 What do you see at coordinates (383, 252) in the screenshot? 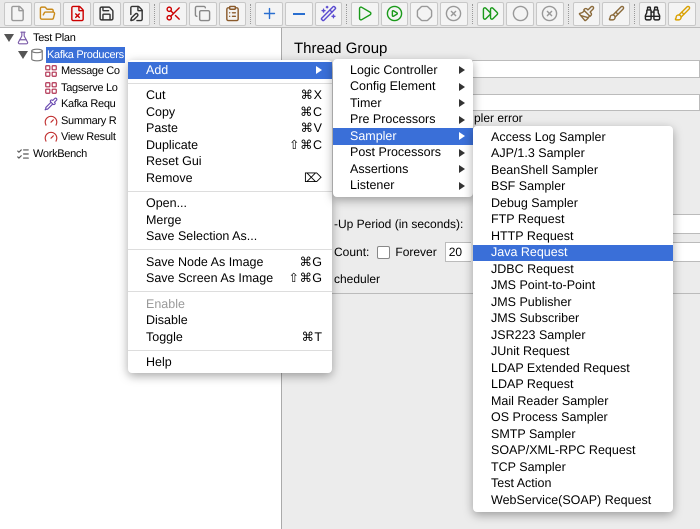
I see `forever-checkbox` at bounding box center [383, 252].